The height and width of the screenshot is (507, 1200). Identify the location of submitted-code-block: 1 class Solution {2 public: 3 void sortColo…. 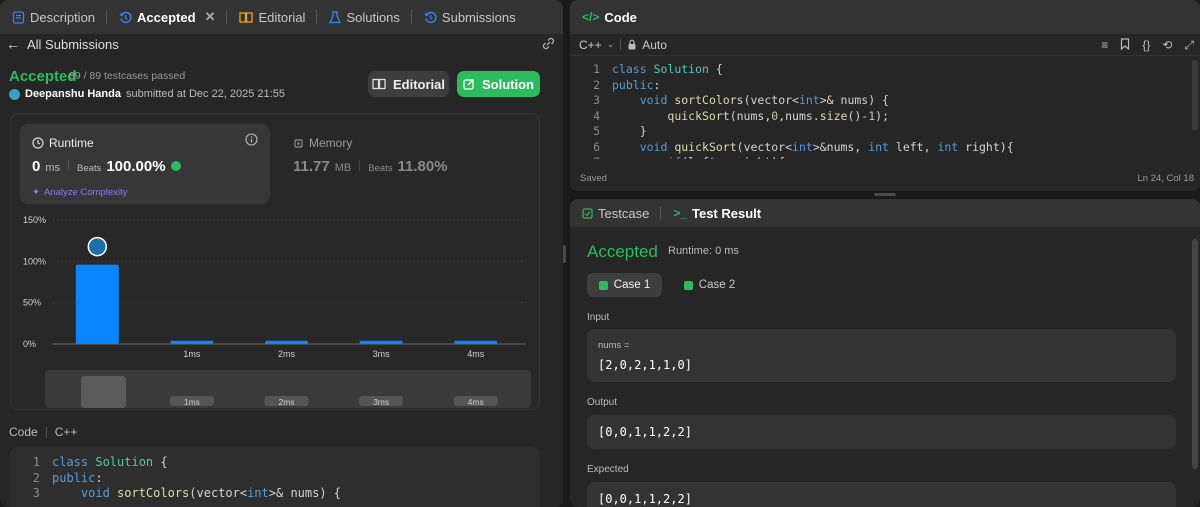
(275, 477).